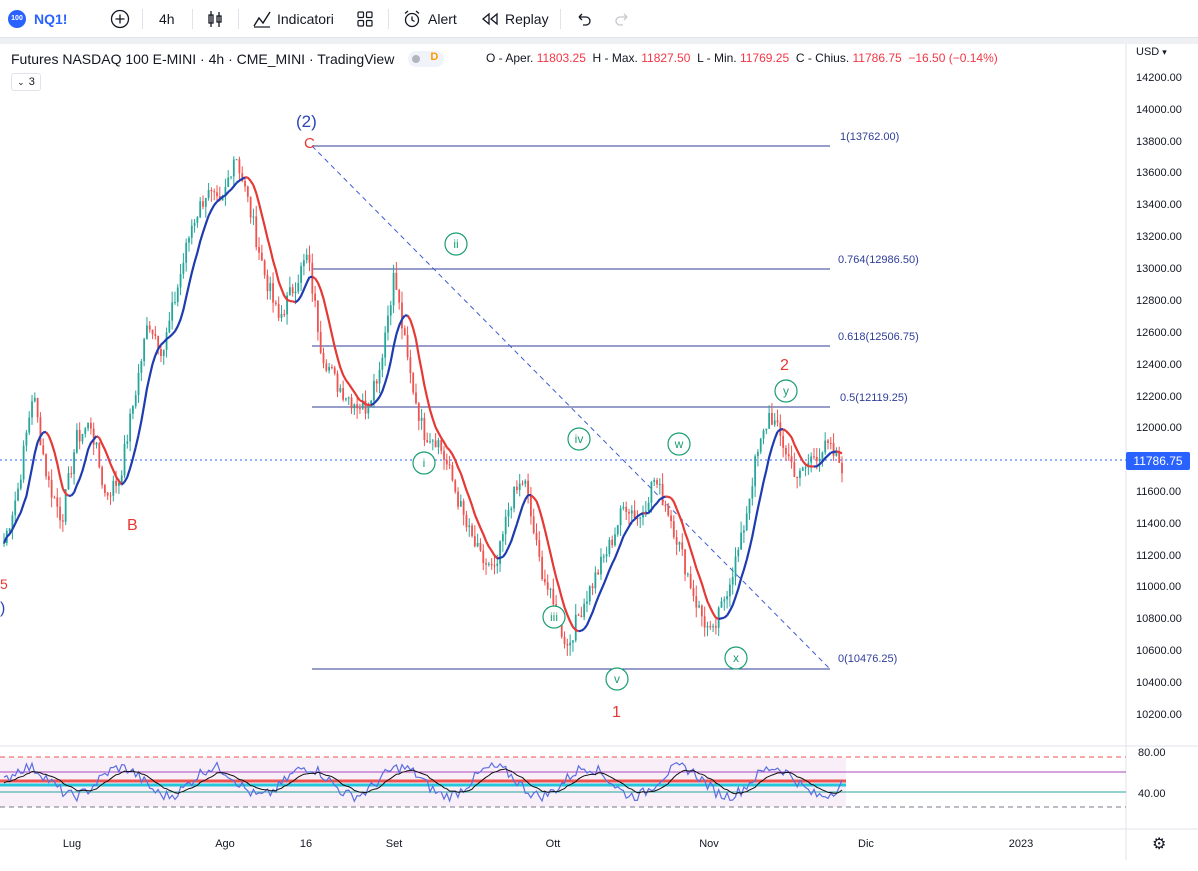  Describe the element at coordinates (1158, 556) in the screenshot. I see `price-tick: 11200.00` at that location.